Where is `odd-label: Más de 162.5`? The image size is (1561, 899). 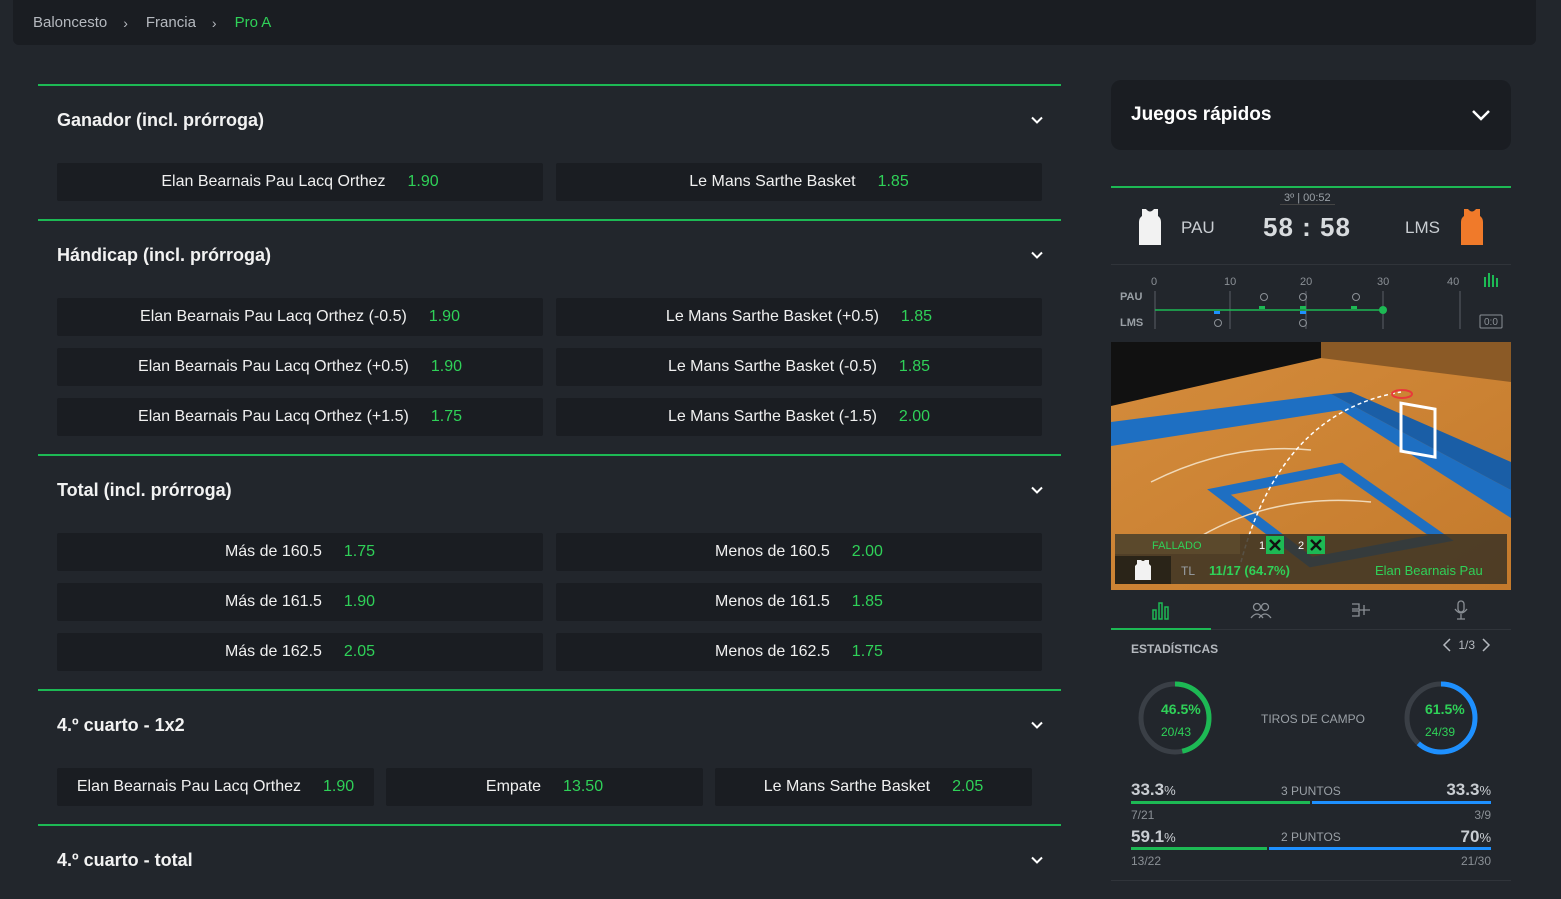
odd-label: Más de 162.5 is located at coordinates (273, 651).